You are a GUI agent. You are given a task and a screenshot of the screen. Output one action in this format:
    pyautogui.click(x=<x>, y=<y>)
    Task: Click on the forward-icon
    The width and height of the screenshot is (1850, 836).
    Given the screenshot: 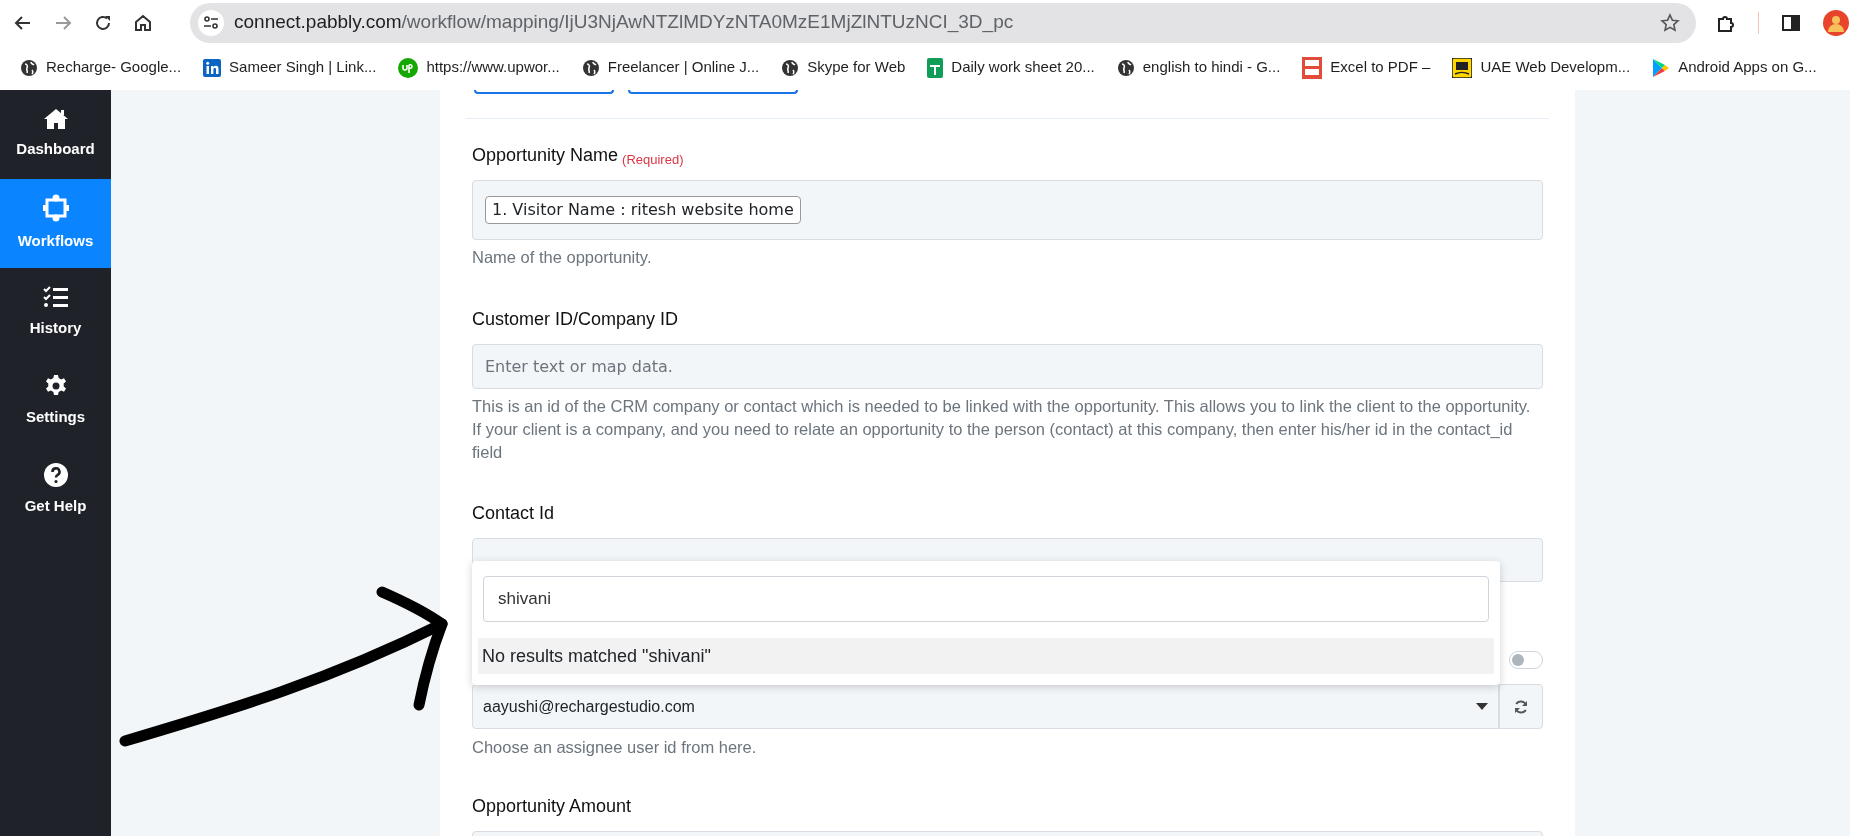 What is the action you would take?
    pyautogui.click(x=63, y=22)
    